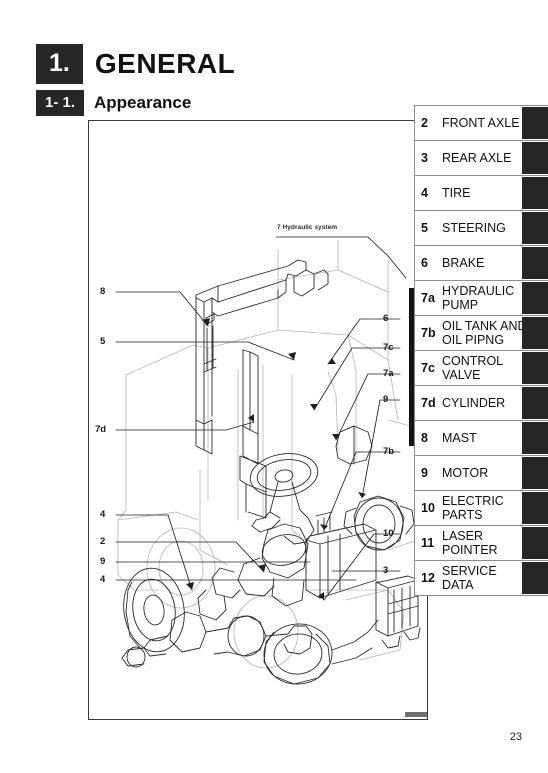 Image resolution: width=548 pixels, height=773 pixels. I want to click on index-item-steering: 5 STEERING, so click(481, 228).